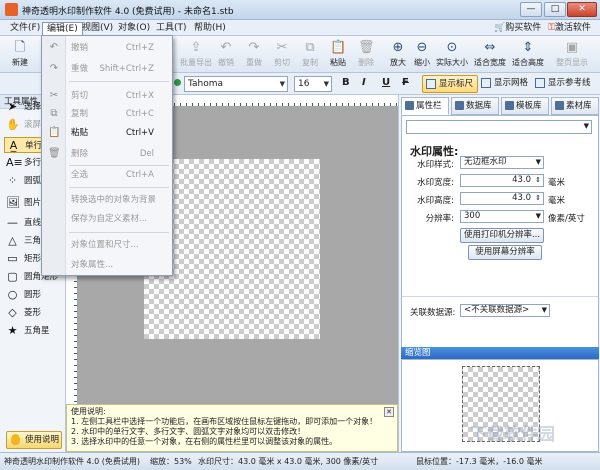  Describe the element at coordinates (346, 82) in the screenshot. I see `bold-button: B` at that location.